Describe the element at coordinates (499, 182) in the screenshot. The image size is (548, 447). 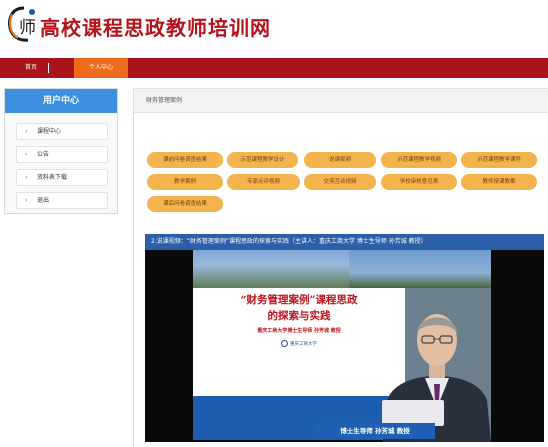
I see `tag-lesson-plan: 教师授课教案` at that location.